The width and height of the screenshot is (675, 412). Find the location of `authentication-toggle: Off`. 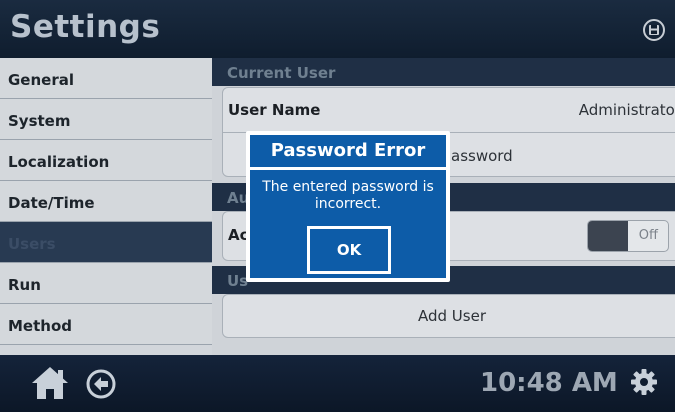

authentication-toggle: Off is located at coordinates (628, 236).